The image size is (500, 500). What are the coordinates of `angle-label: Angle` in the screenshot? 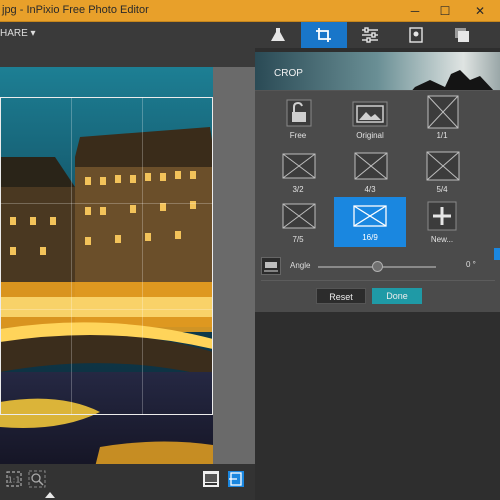 It's located at (300, 265).